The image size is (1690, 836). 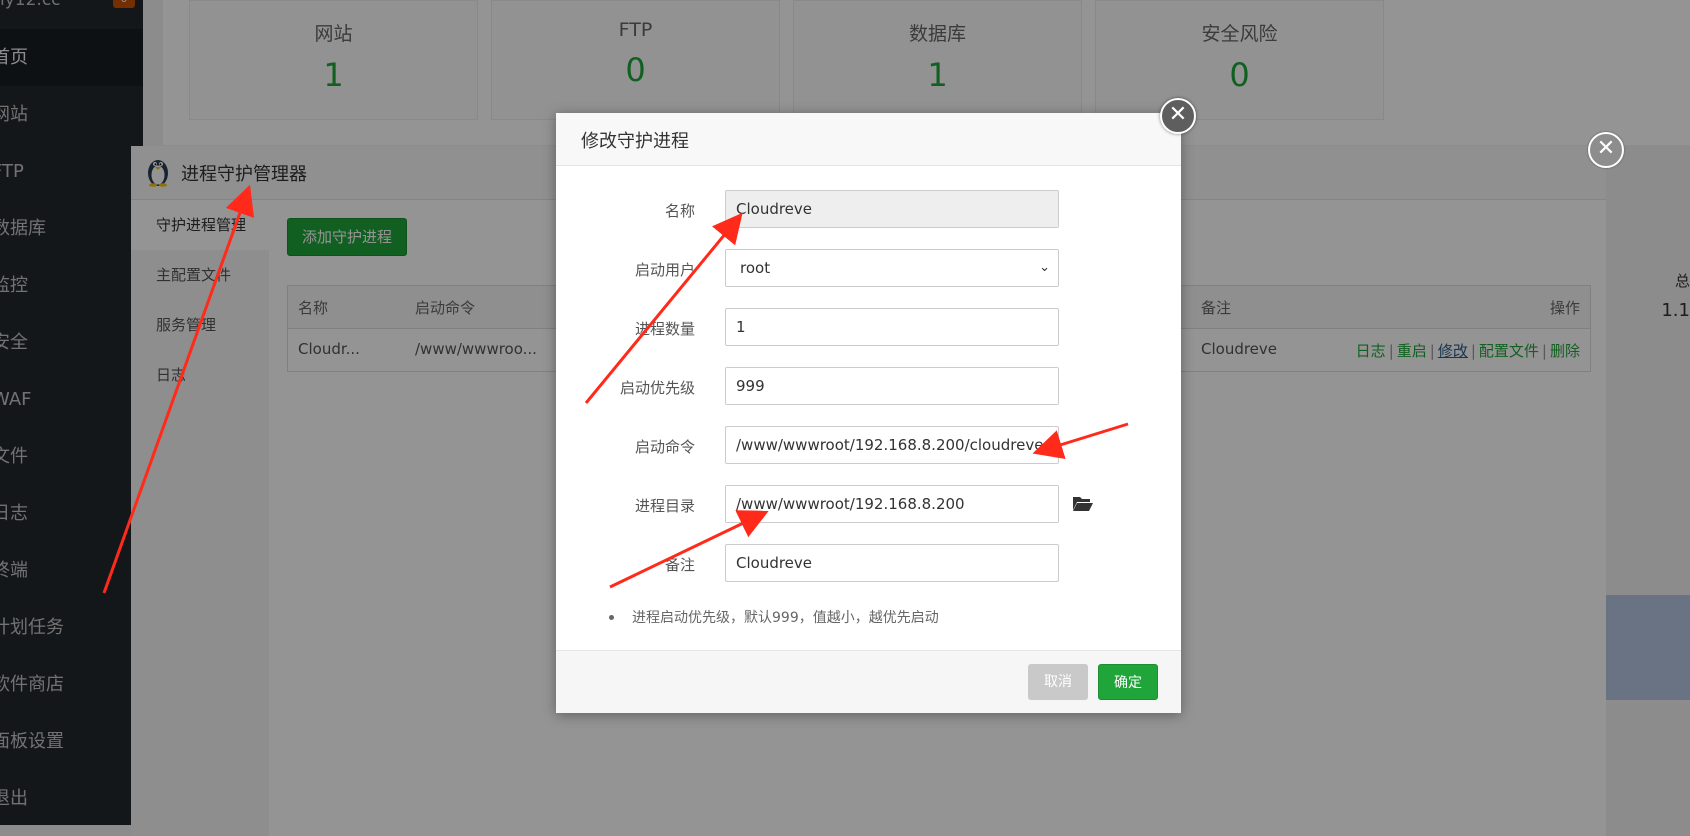 I want to click on chevron-down-icon: ⌄, so click(x=1044, y=267).